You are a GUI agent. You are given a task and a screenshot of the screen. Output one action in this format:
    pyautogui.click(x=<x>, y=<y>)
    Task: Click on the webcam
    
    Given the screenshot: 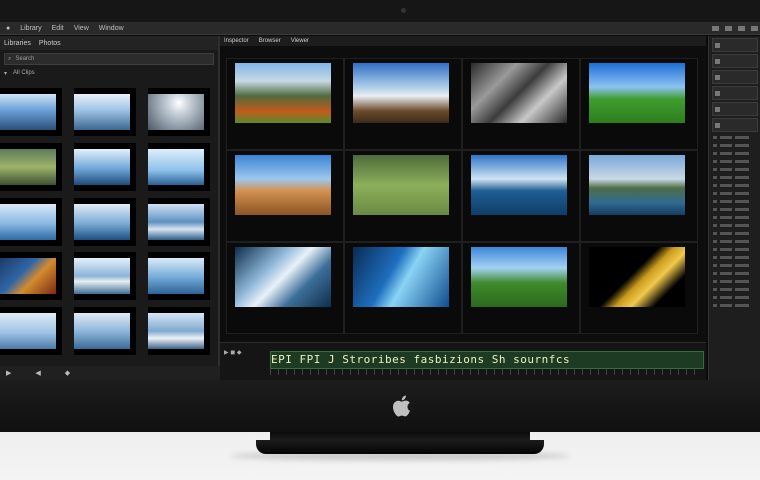 What is the action you would take?
    pyautogui.click(x=403, y=10)
    